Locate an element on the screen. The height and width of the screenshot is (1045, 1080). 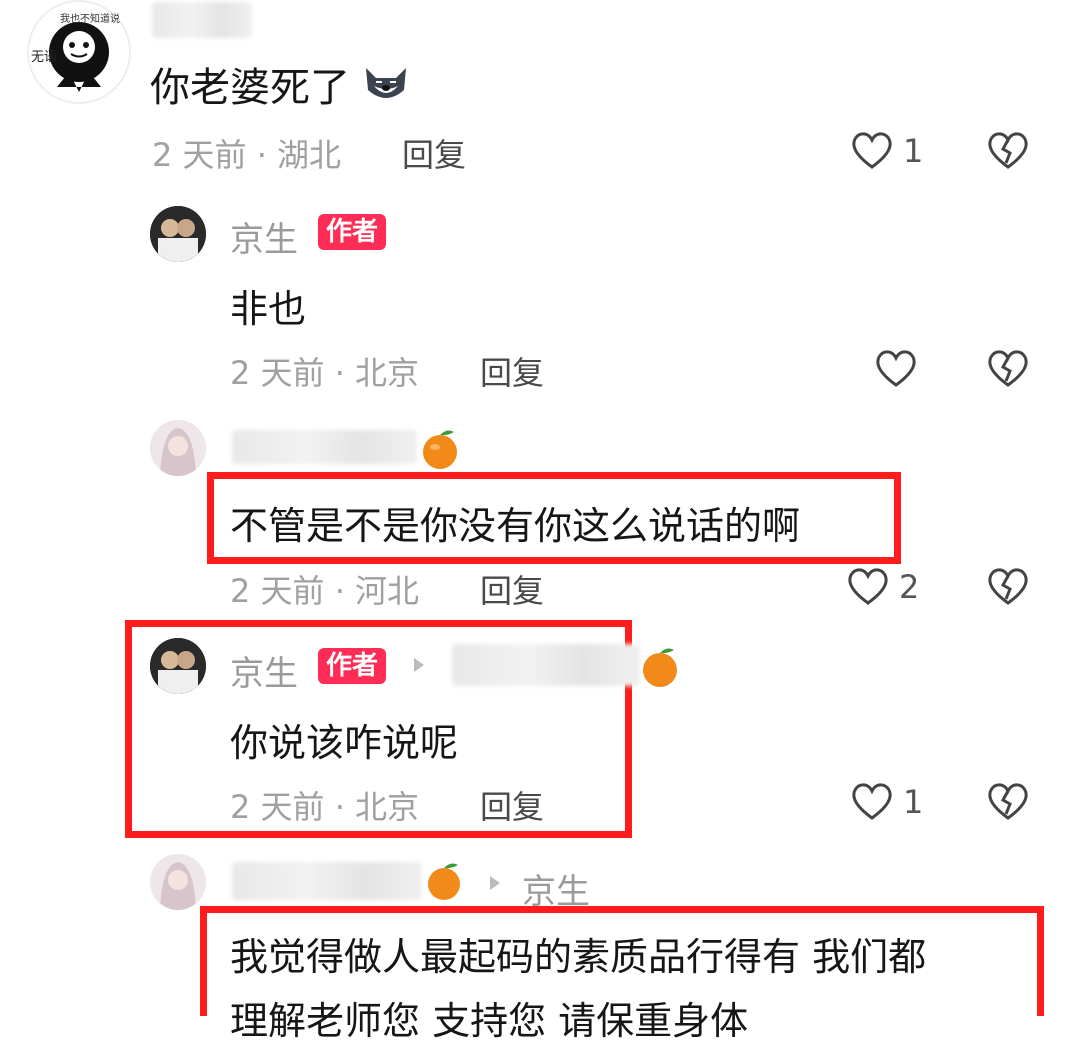
comment-1-body: 你老婆死了 is located at coordinates (281, 84).